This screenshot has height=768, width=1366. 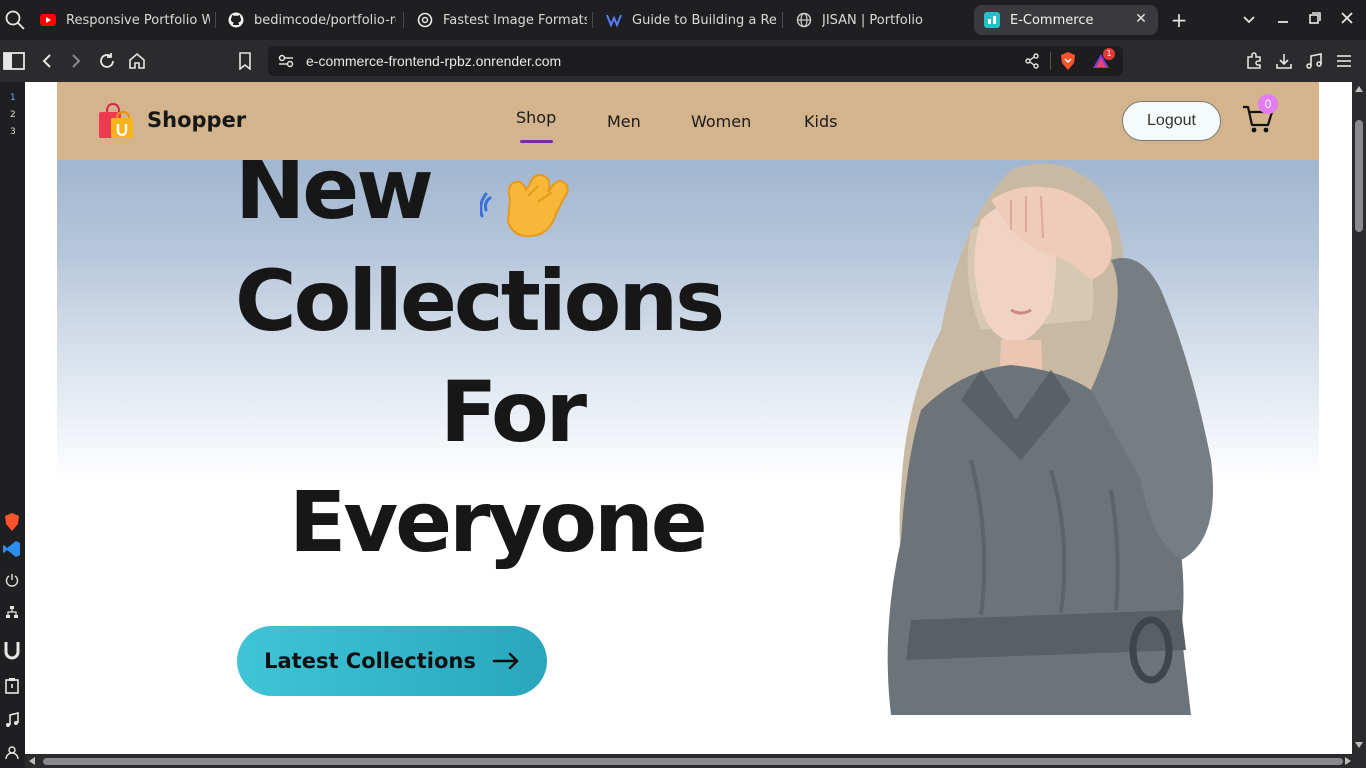 What do you see at coordinates (425, 20) in the screenshot?
I see `openai-icon` at bounding box center [425, 20].